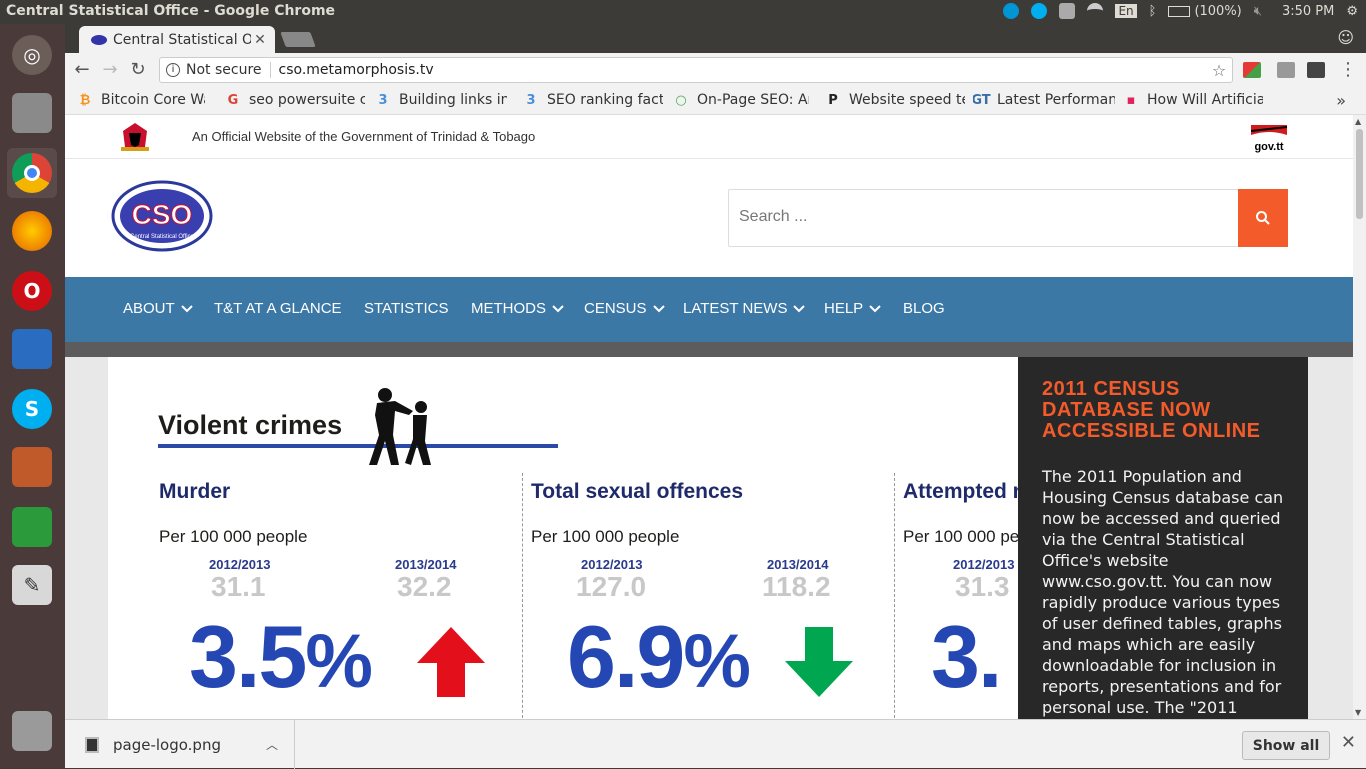 The width and height of the screenshot is (1366, 769). Describe the element at coordinates (1011, 11) in the screenshot. I see `hp-icon` at that location.